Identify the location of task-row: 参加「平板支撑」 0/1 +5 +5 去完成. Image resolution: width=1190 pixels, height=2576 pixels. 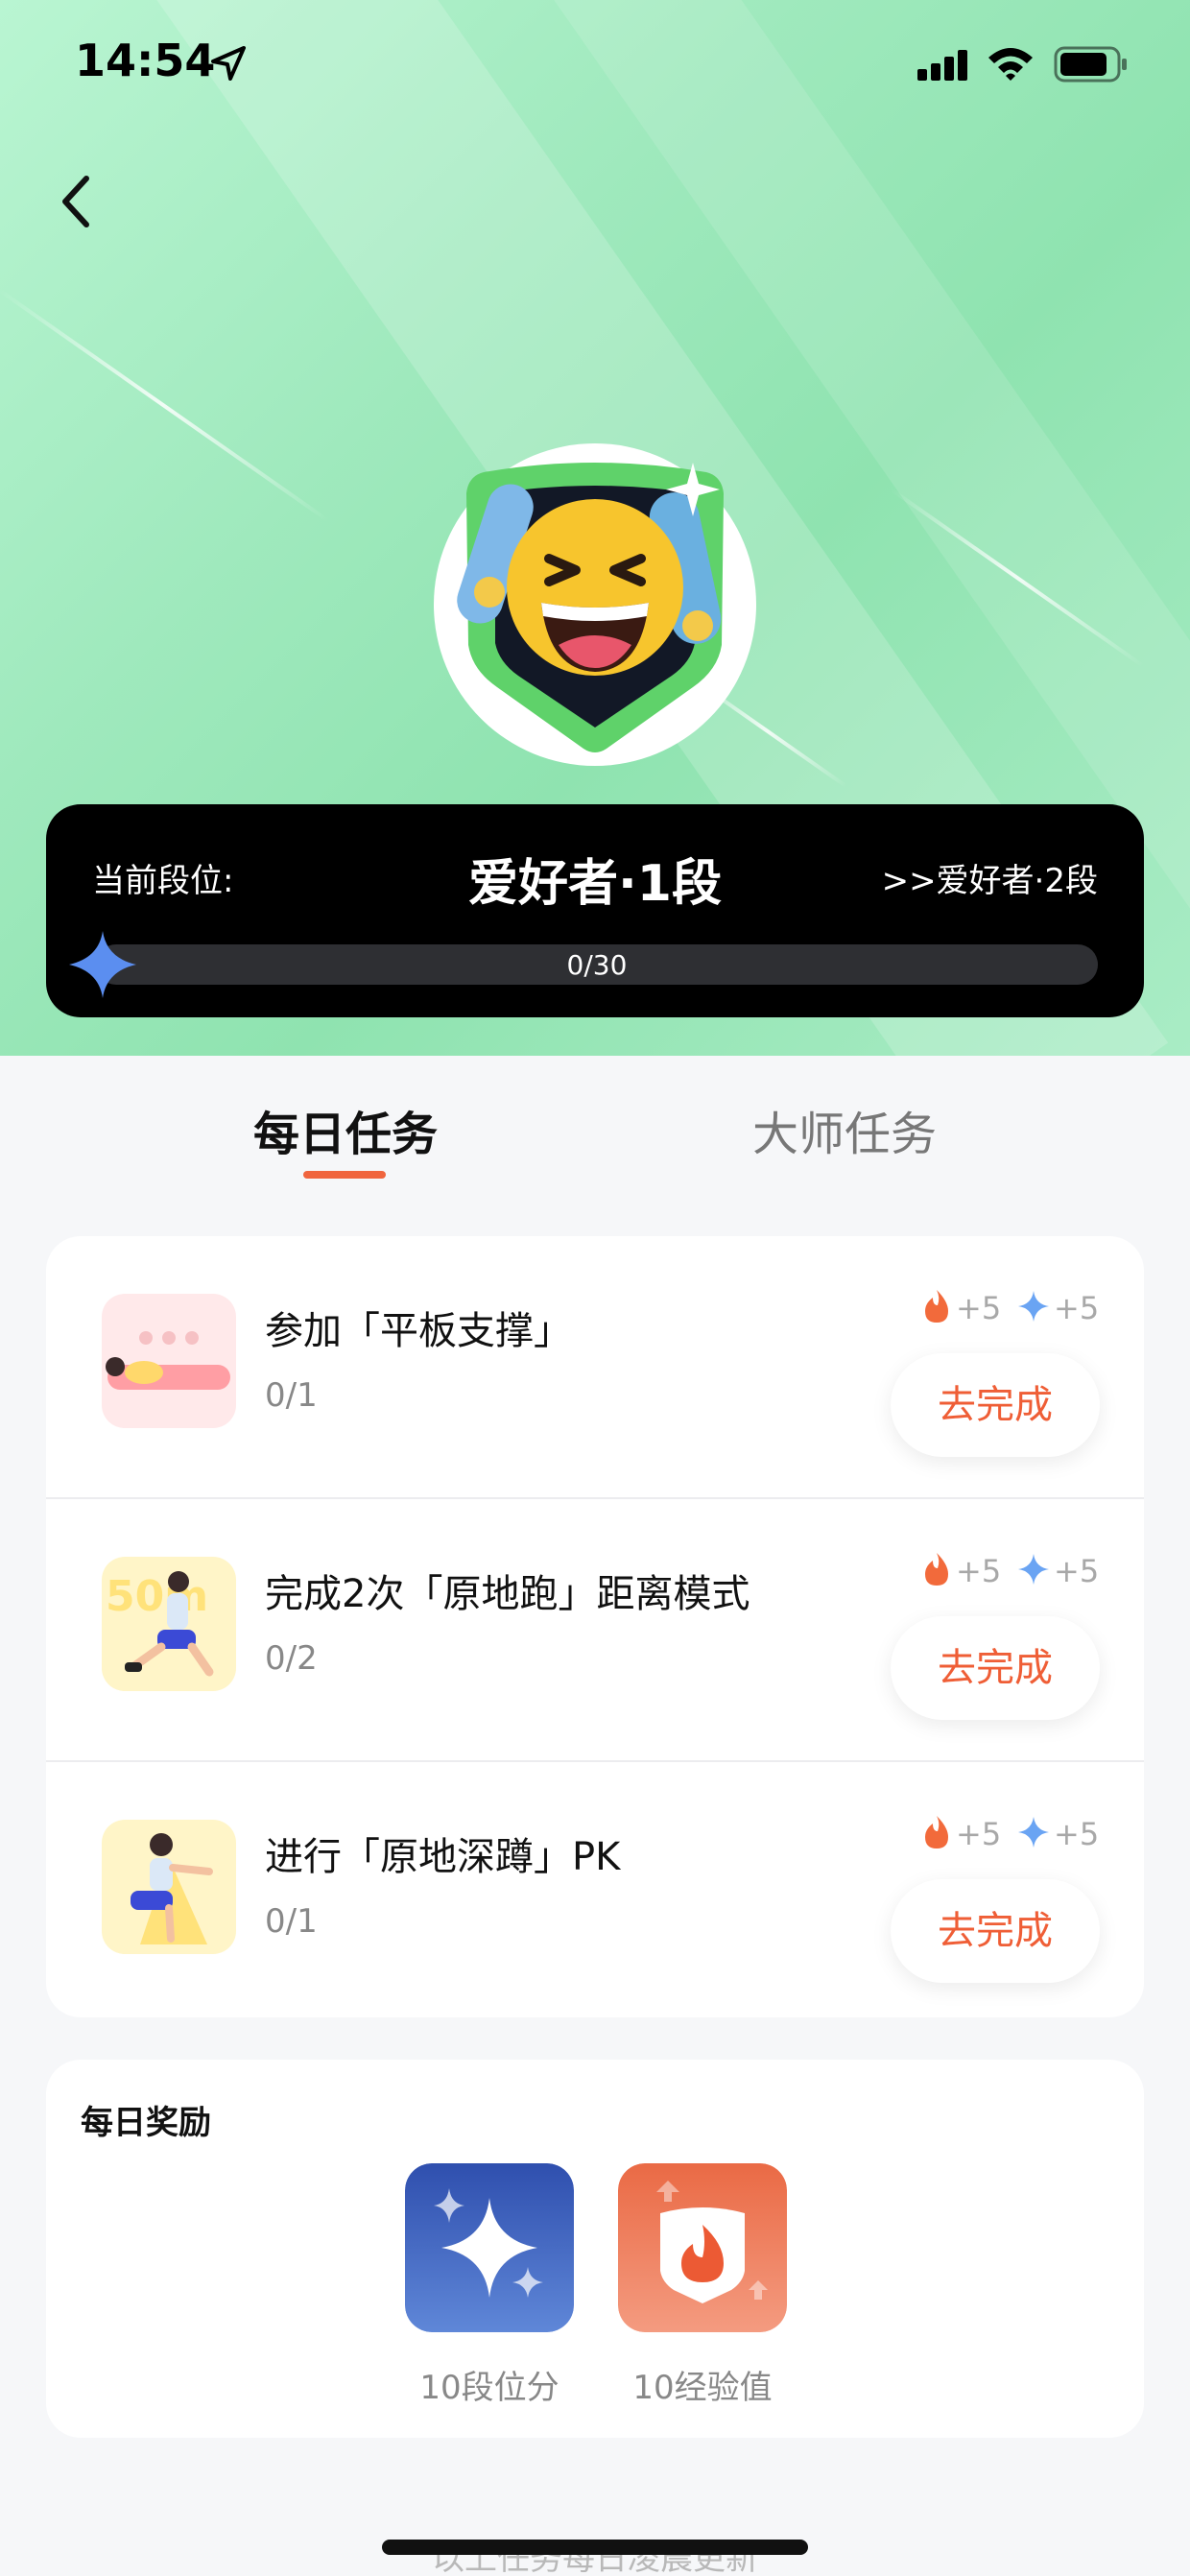
(595, 1366).